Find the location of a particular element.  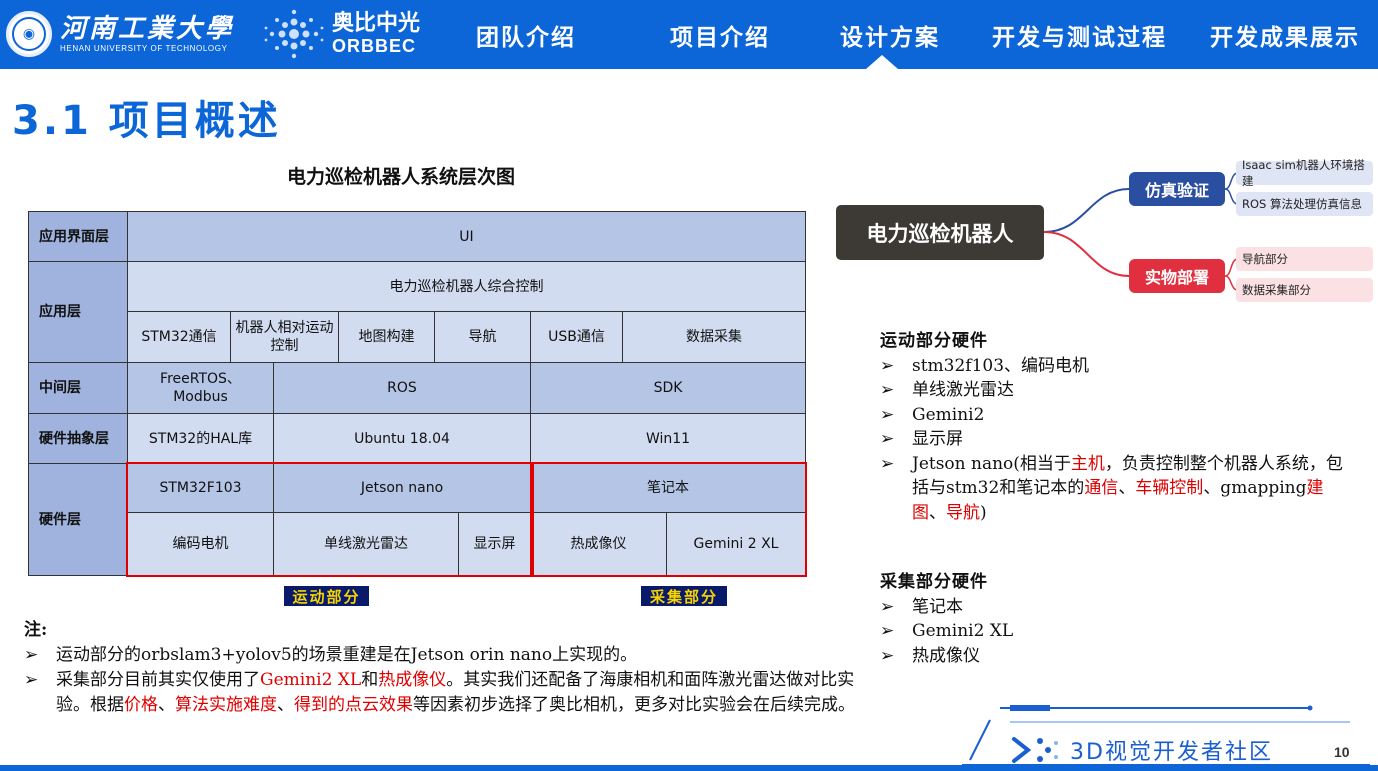

list-item: ➢ Gemini2 is located at coordinates (1115, 415).